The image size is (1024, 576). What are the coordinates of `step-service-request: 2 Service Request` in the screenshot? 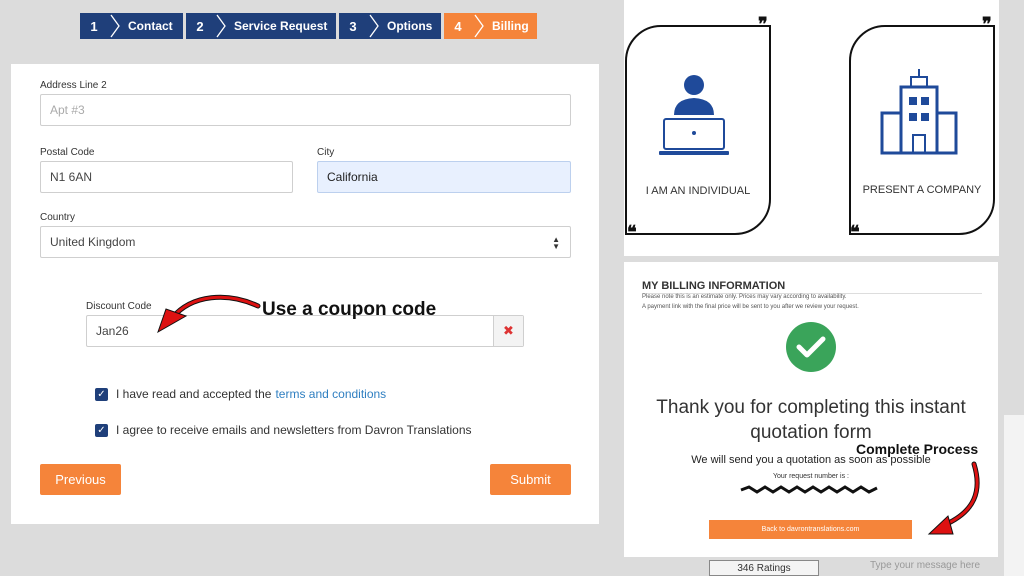 It's located at (261, 26).